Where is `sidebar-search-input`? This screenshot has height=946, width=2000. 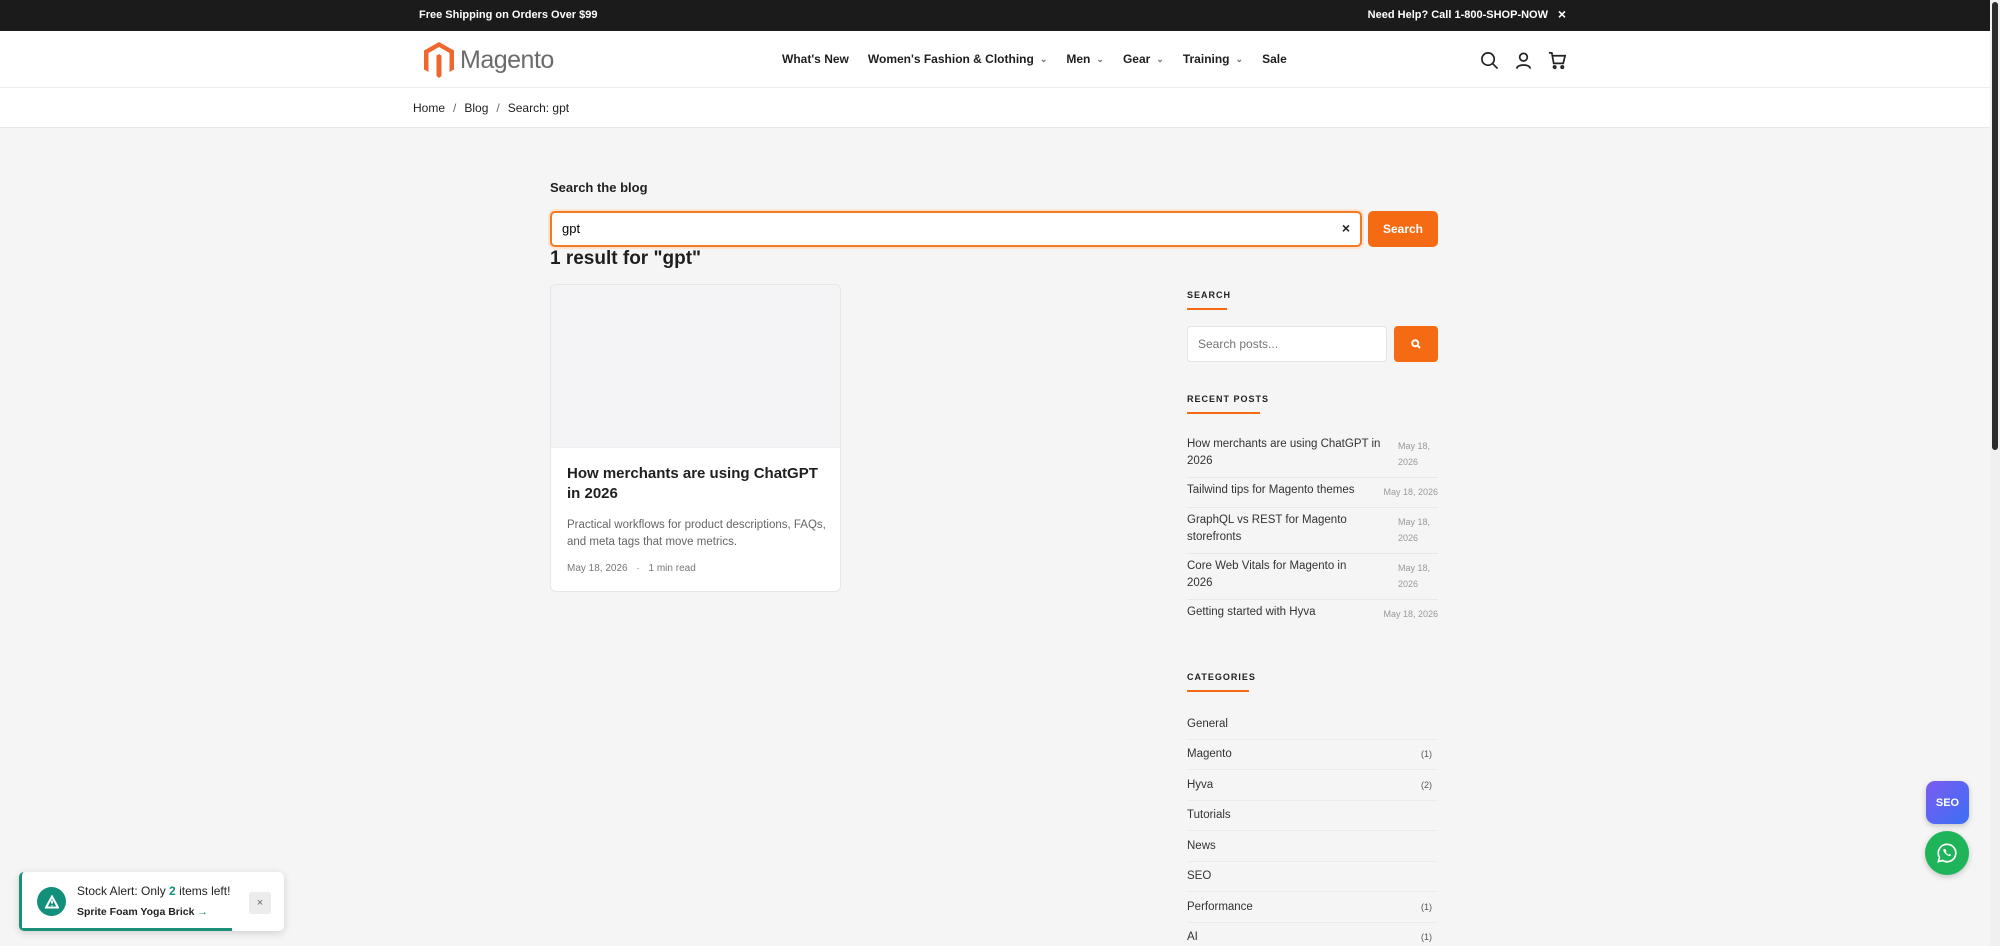
sidebar-search-input is located at coordinates (1288, 344).